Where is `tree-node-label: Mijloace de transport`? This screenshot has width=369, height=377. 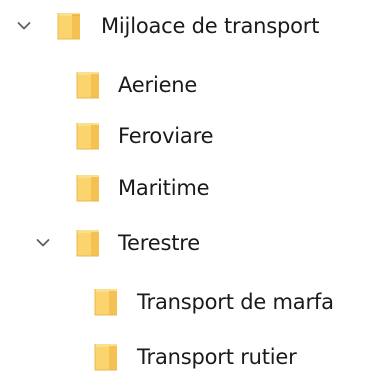
tree-node-label: Mijloace de transport is located at coordinates (210, 26).